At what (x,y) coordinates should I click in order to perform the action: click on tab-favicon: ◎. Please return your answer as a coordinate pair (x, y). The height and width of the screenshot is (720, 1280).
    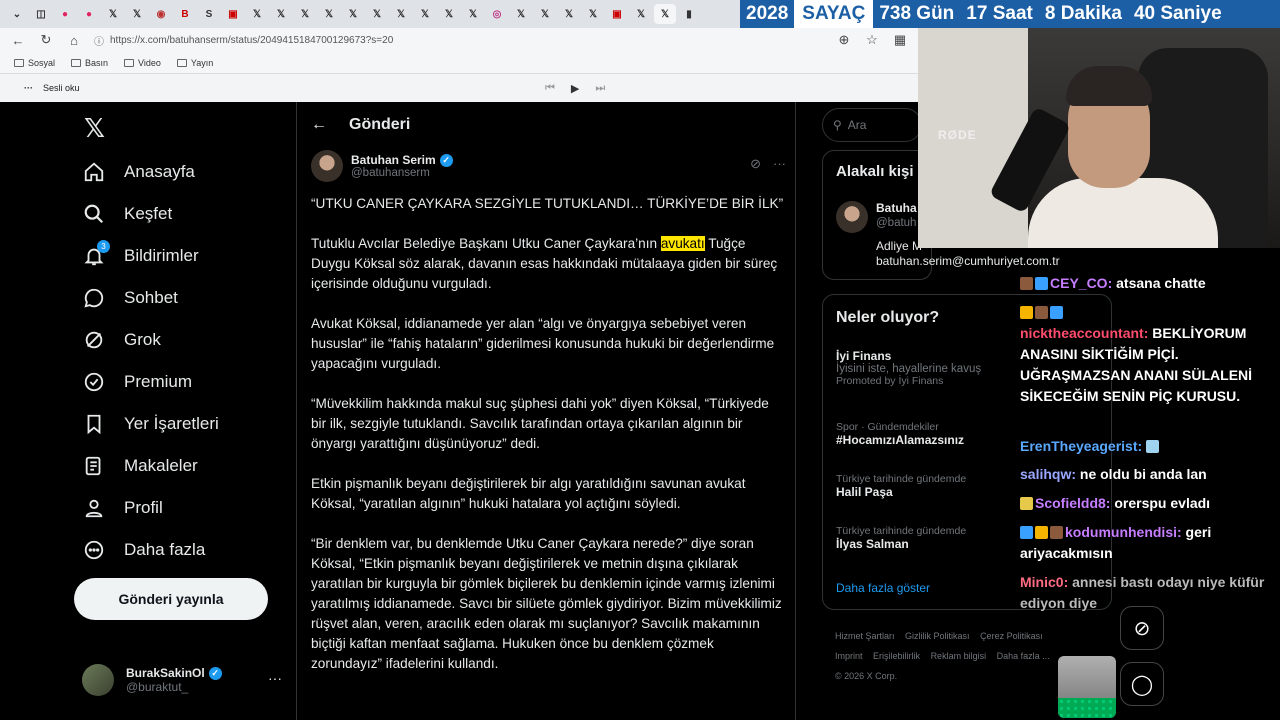
    Looking at the image, I should click on (497, 14).